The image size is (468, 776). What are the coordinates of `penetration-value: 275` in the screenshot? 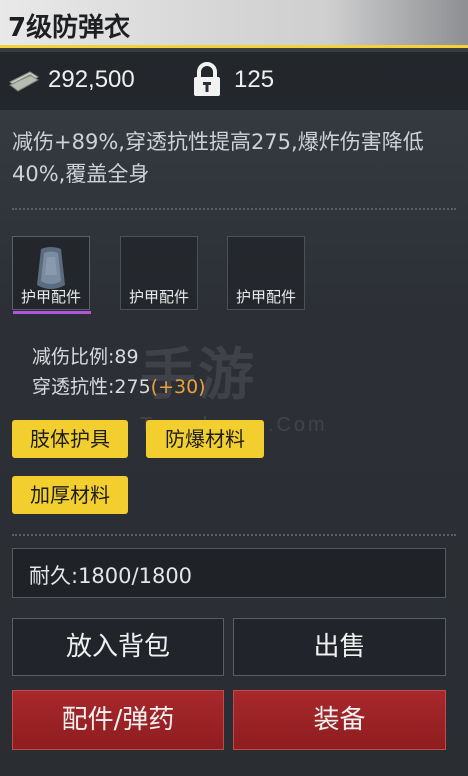 It's located at (132, 387).